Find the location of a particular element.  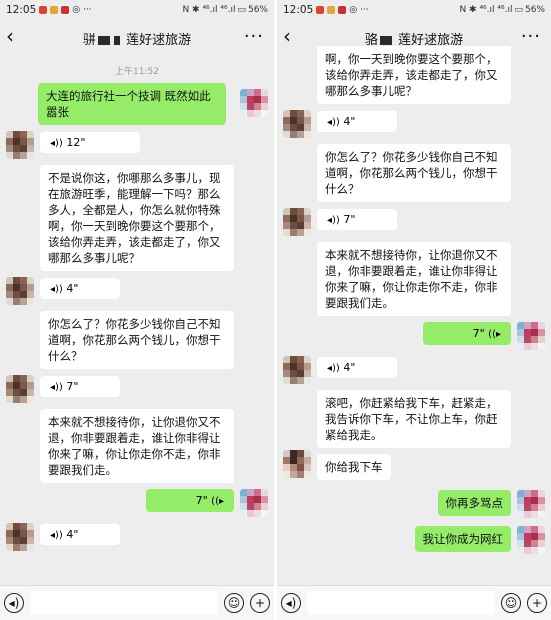

input-bar: ◂) ☺ + is located at coordinates (137, 602).